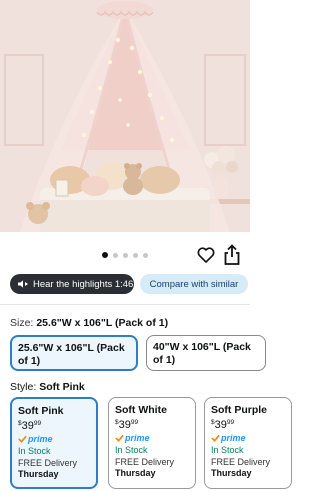  Describe the element at coordinates (102, 323) in the screenshot. I see `size-selected-value: 25.6"W x 106"L (Pack of 1)` at that location.